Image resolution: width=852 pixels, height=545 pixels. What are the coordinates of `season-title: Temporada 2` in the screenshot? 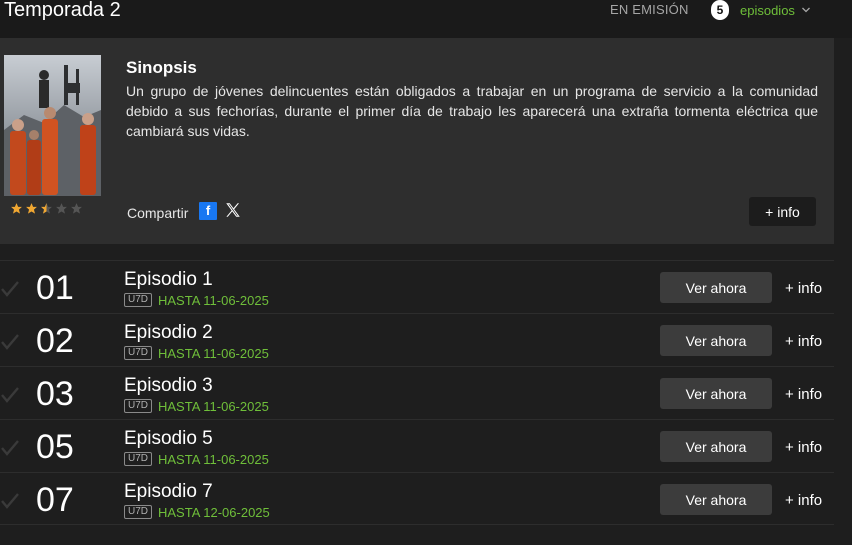 It's located at (62, 10).